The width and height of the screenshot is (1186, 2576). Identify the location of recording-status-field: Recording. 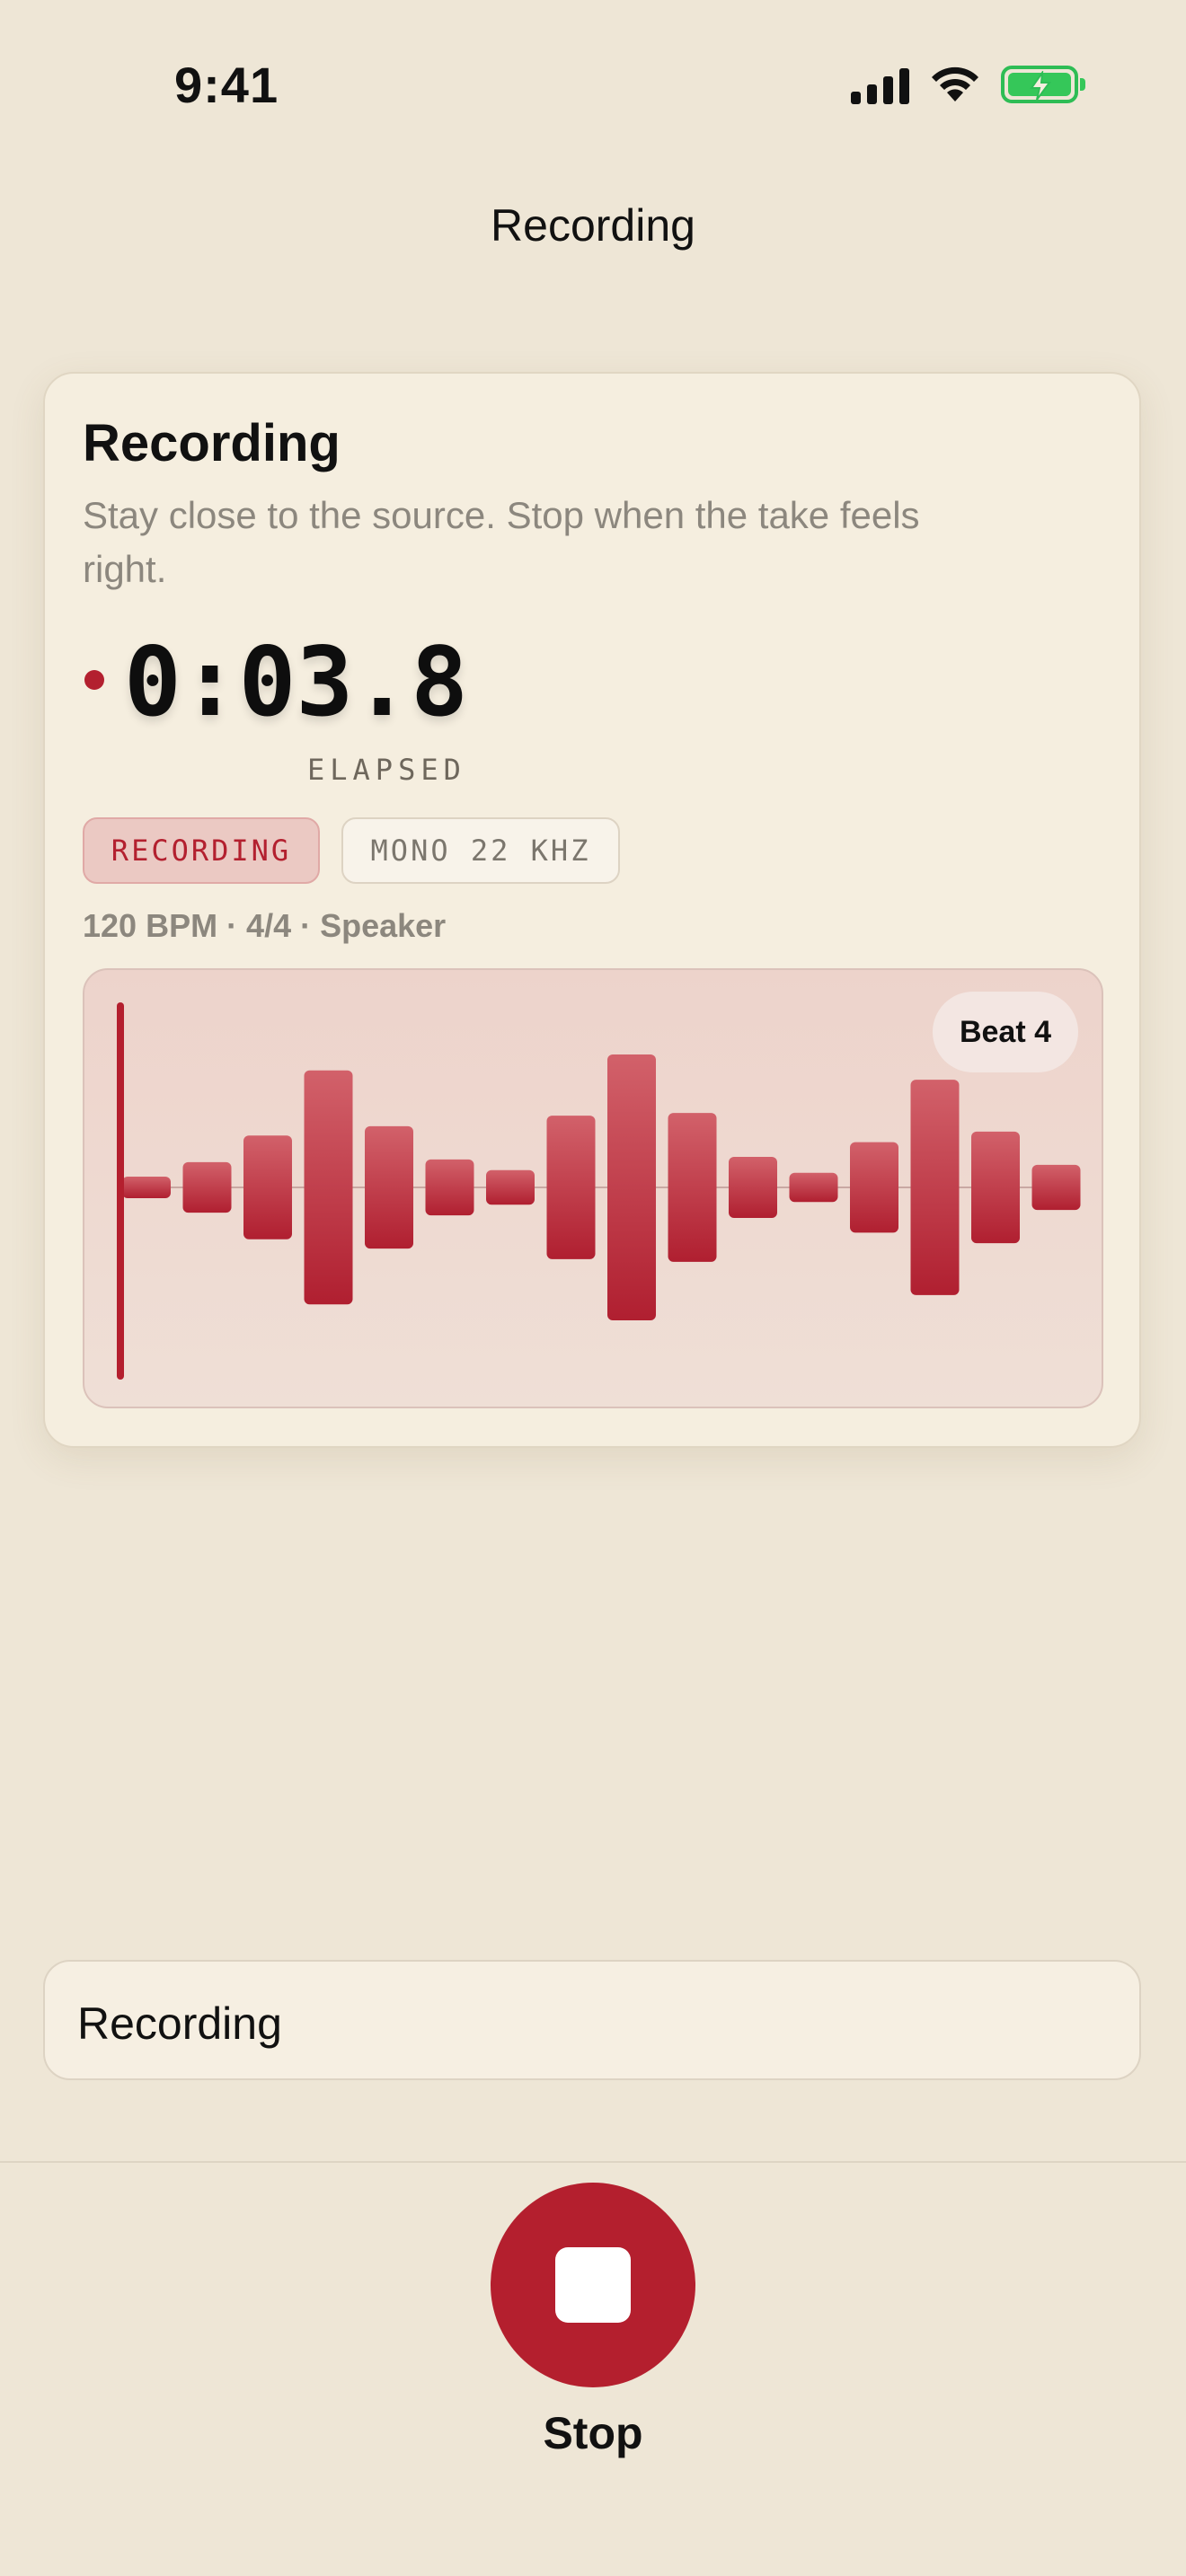
(592, 2020).